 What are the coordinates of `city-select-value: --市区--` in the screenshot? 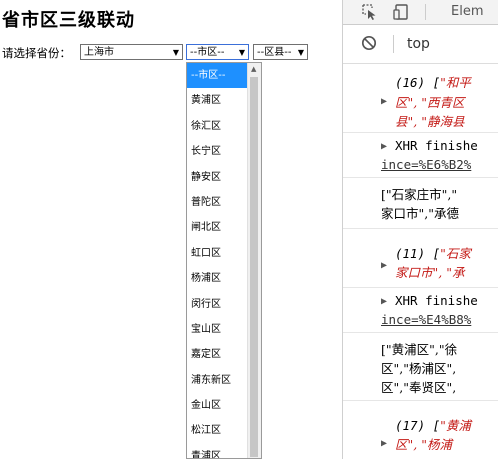 It's located at (207, 52).